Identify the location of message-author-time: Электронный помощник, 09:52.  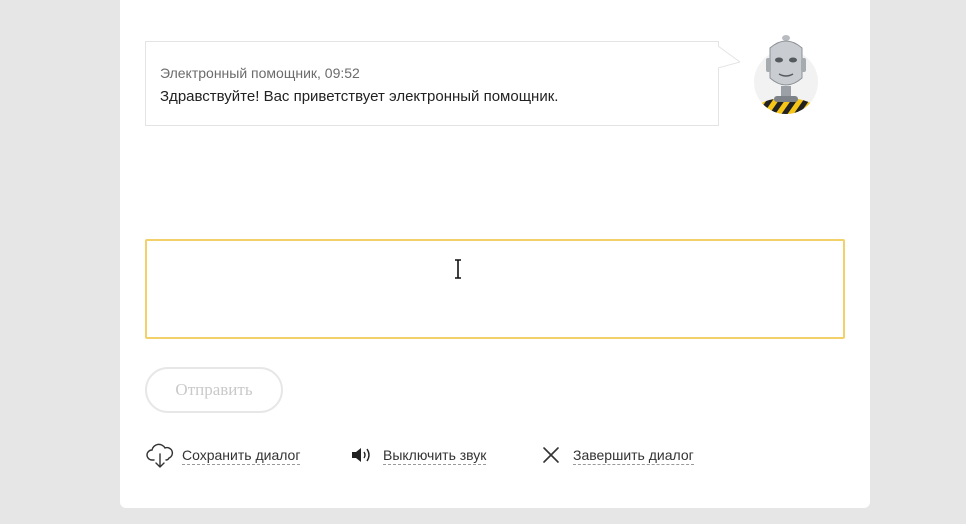
(260, 73).